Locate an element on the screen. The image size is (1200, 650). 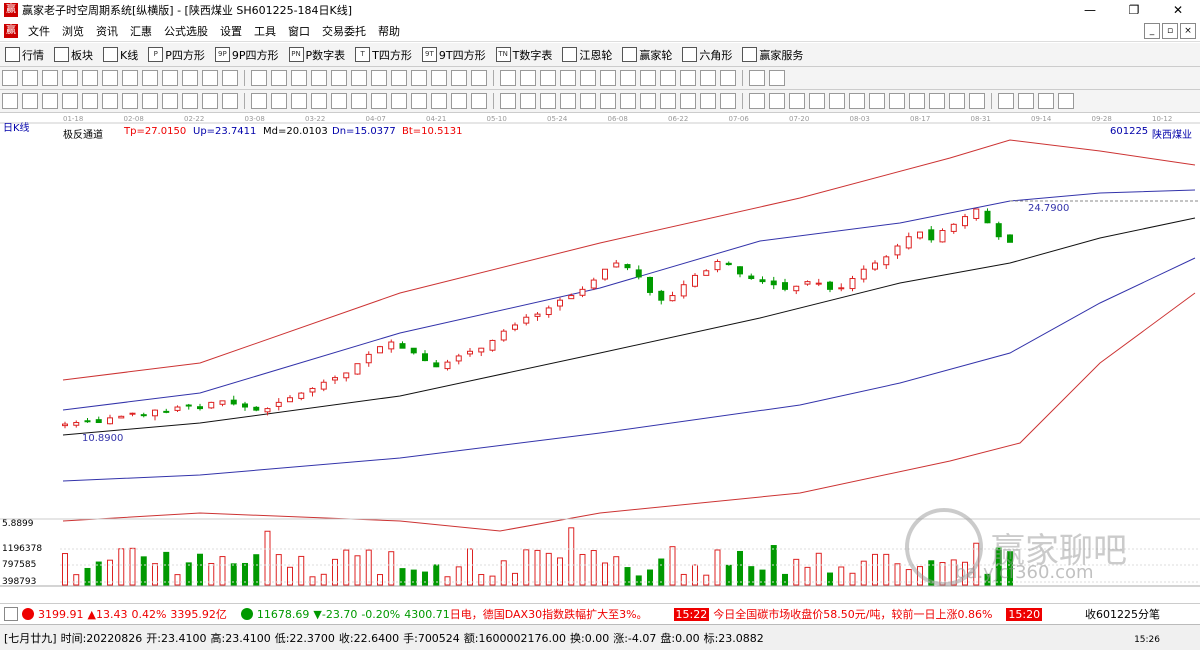
tick-detail-label: 收601225分笔 is located at coordinates (1122, 614).